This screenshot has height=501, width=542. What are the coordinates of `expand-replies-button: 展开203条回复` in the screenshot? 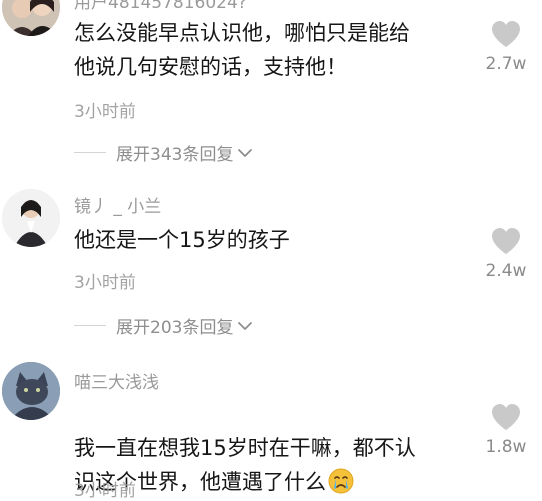 It's located at (163, 325).